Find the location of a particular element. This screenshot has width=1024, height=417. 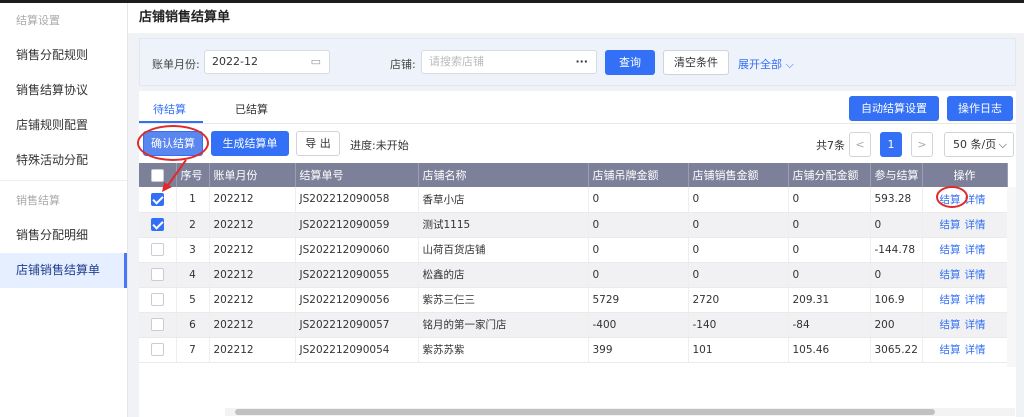

generate-statement-button: 生成结算单 is located at coordinates (250, 143).